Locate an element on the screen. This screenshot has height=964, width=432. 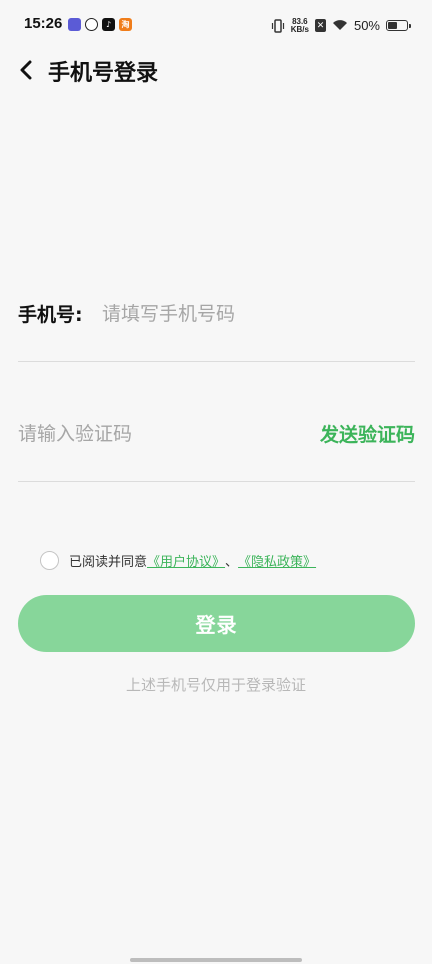
agreement-row: 已阅读并同意 《用户协议》 、 《隐私政策》 is located at coordinates (178, 560).